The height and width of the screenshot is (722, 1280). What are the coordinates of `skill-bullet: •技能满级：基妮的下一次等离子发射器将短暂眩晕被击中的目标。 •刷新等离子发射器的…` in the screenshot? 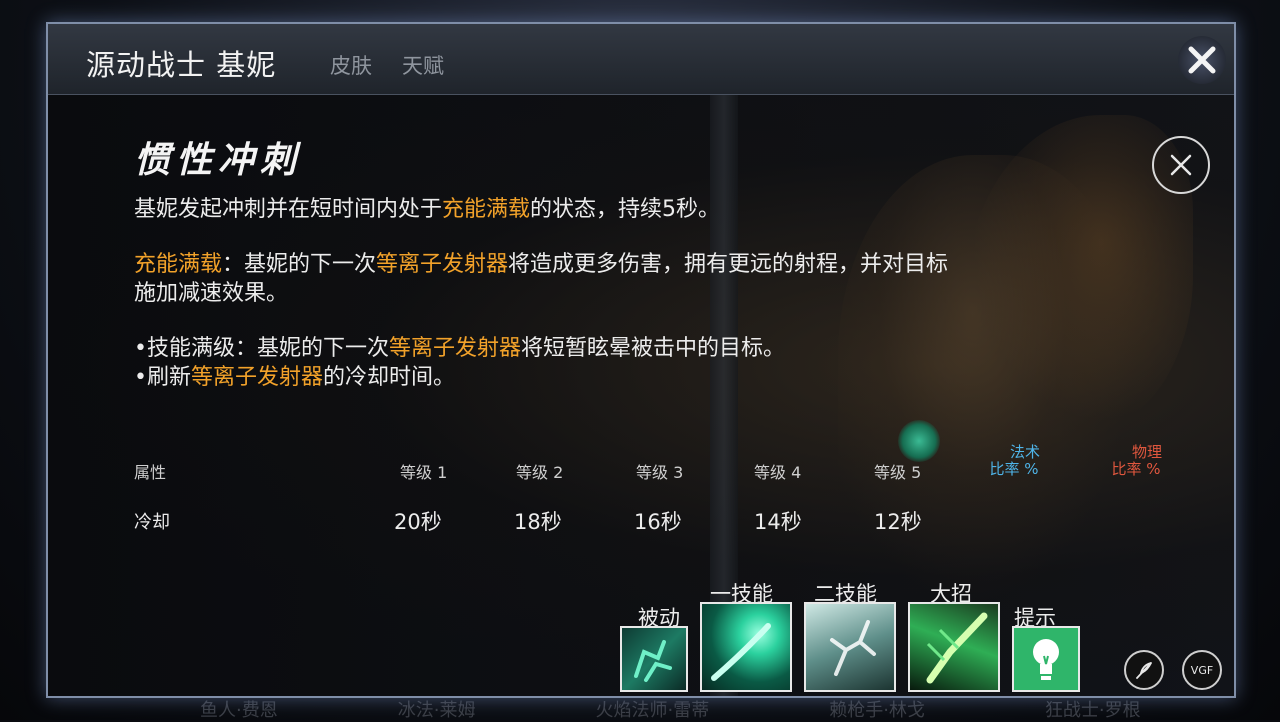 It's located at (654, 363).